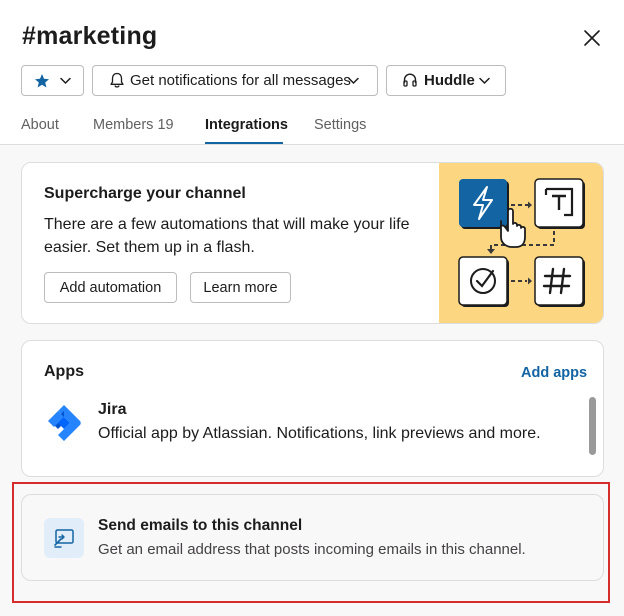 This screenshot has height=616, width=624. Describe the element at coordinates (449, 80) in the screenshot. I see `huddle-label: Huddle` at that location.